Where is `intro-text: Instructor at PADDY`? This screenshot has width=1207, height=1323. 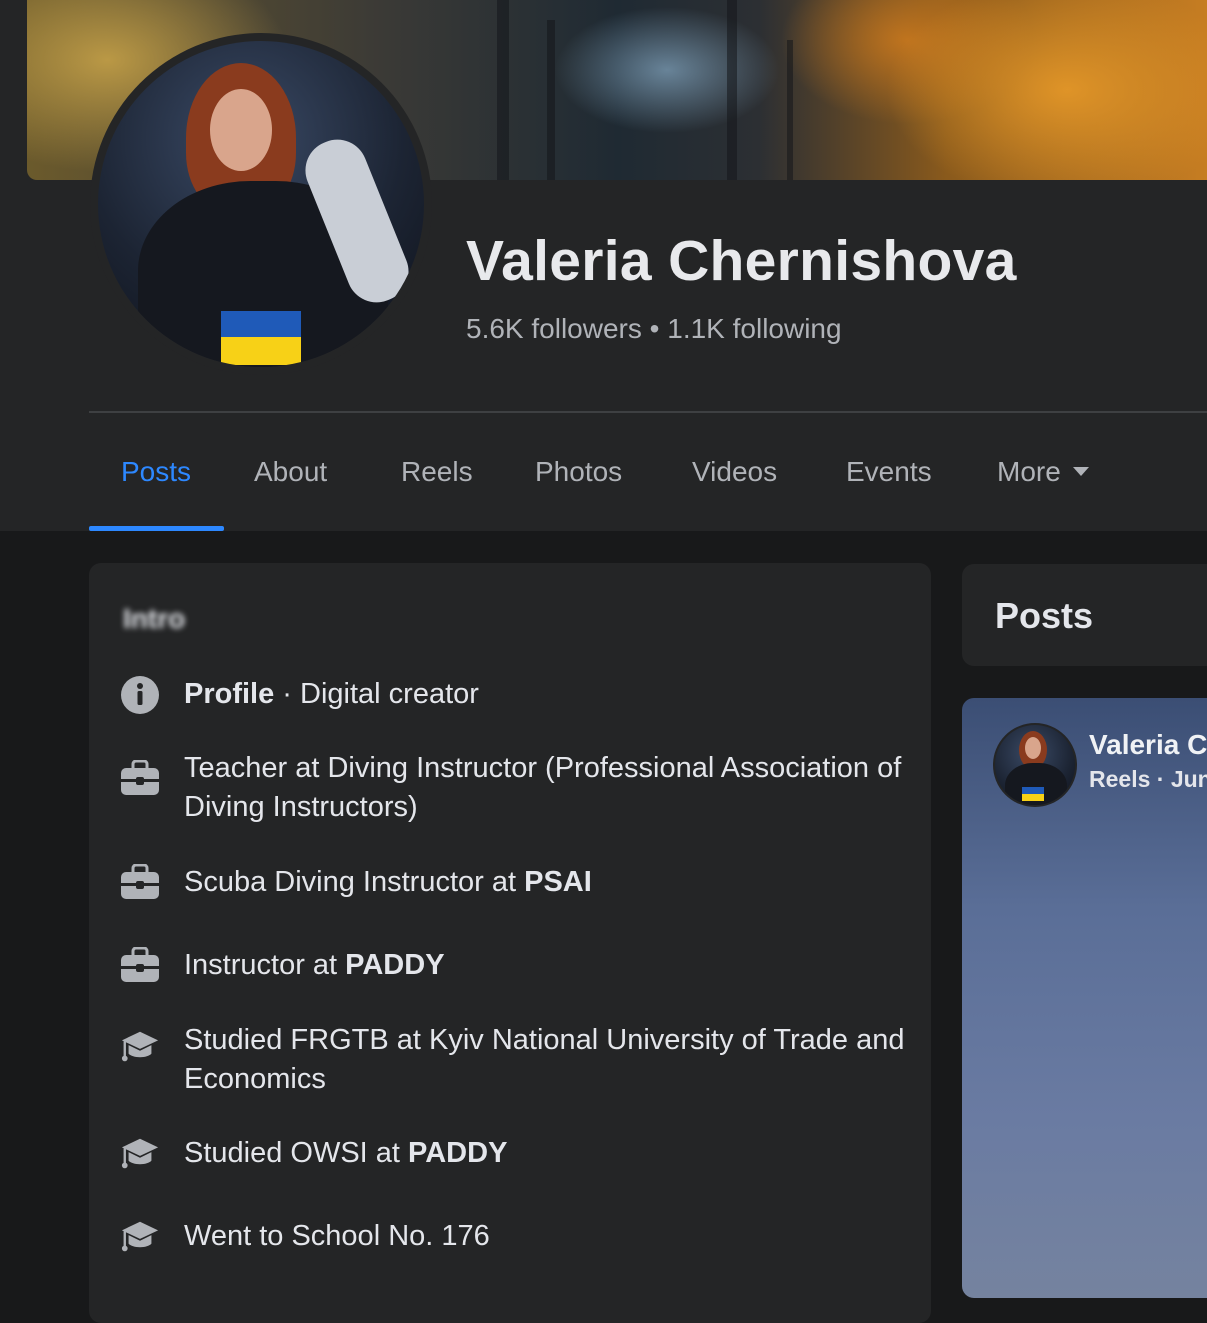 intro-text: Instructor at PADDY is located at coordinates (549, 965).